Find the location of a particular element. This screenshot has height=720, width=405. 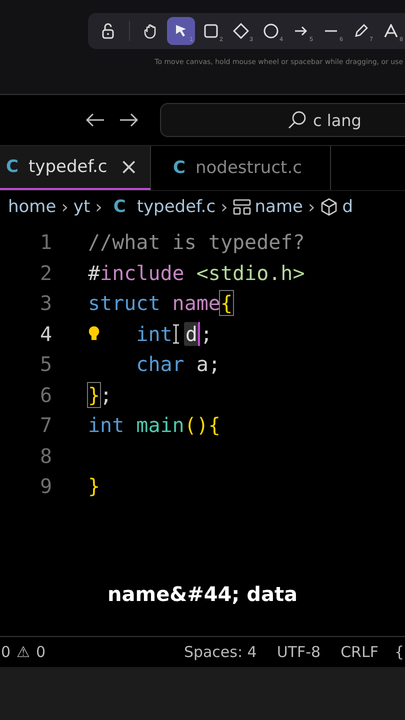

status-item: UTF-8 is located at coordinates (298, 652).